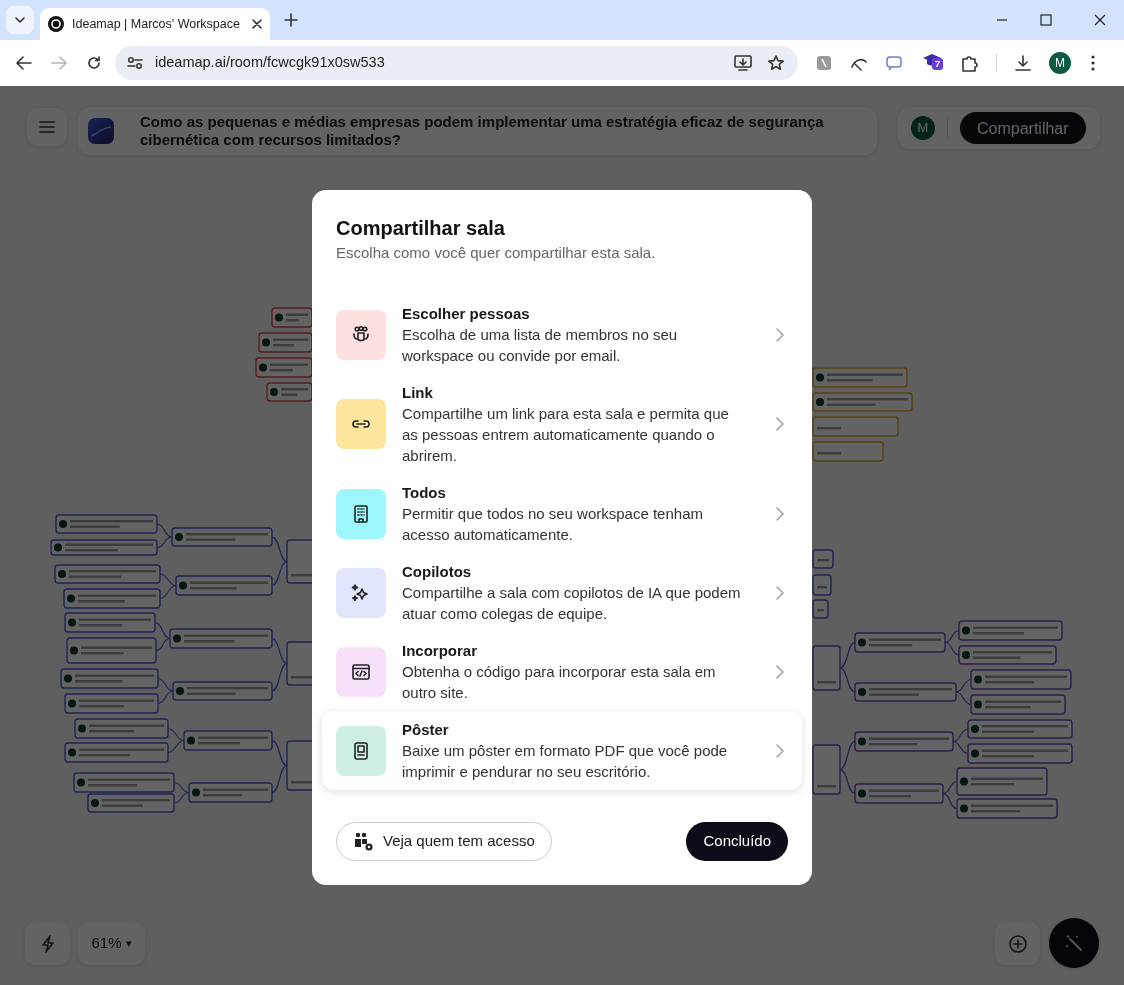  I want to click on site-settings-icon, so click(135, 63).